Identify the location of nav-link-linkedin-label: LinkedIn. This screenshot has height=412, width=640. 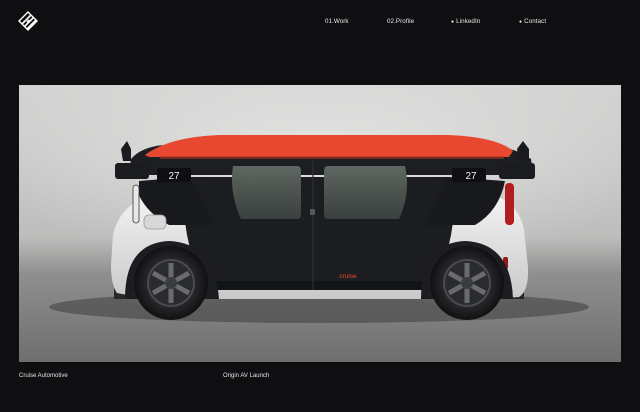
(468, 21).